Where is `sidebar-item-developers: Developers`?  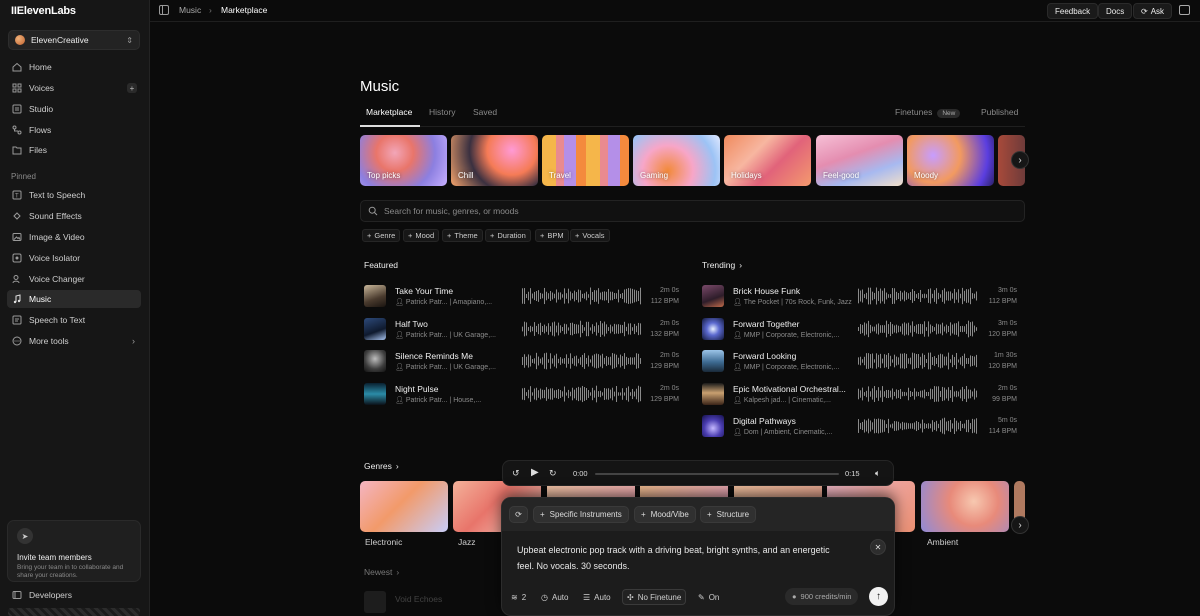 sidebar-item-developers: Developers is located at coordinates (42, 595).